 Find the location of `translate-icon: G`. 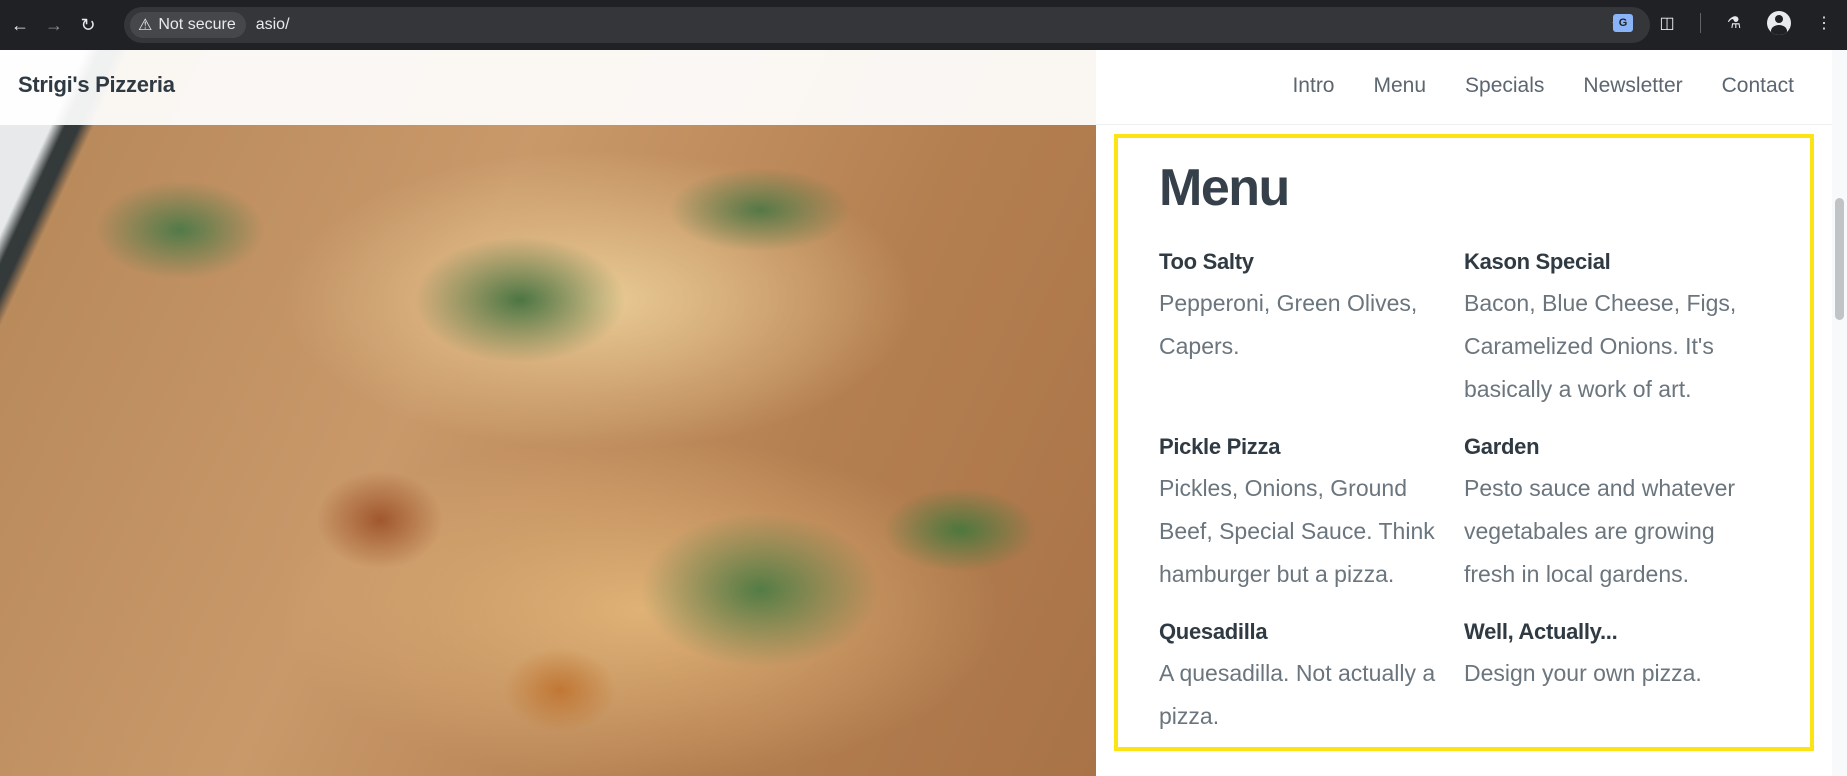

translate-icon: G is located at coordinates (1623, 23).